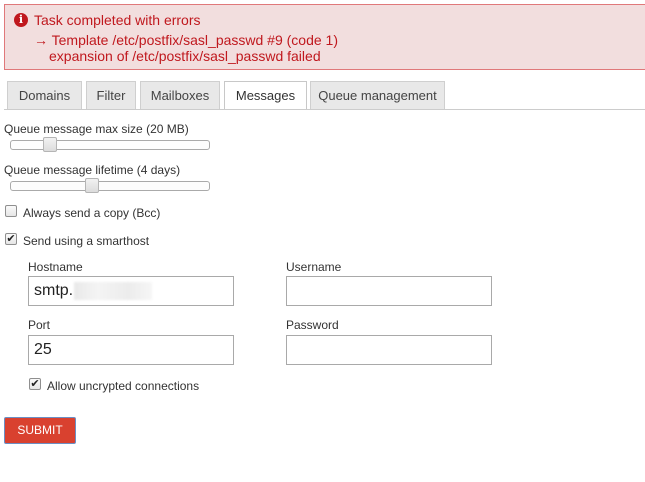 Image resolution: width=645 pixels, height=482 pixels. I want to click on bcc-label: Always send a copy (Bcc), so click(92, 213).